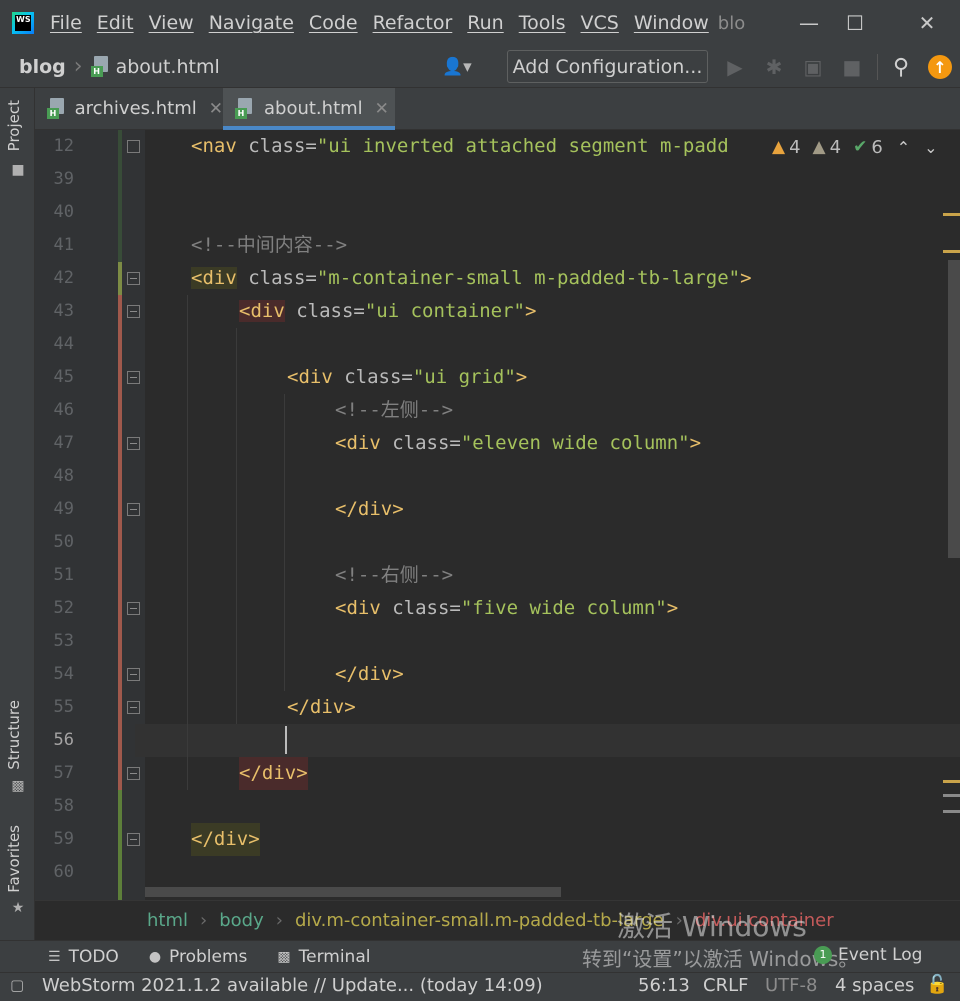  Describe the element at coordinates (860, 147) in the screenshot. I see `typo-check-icon: ✔` at that location.